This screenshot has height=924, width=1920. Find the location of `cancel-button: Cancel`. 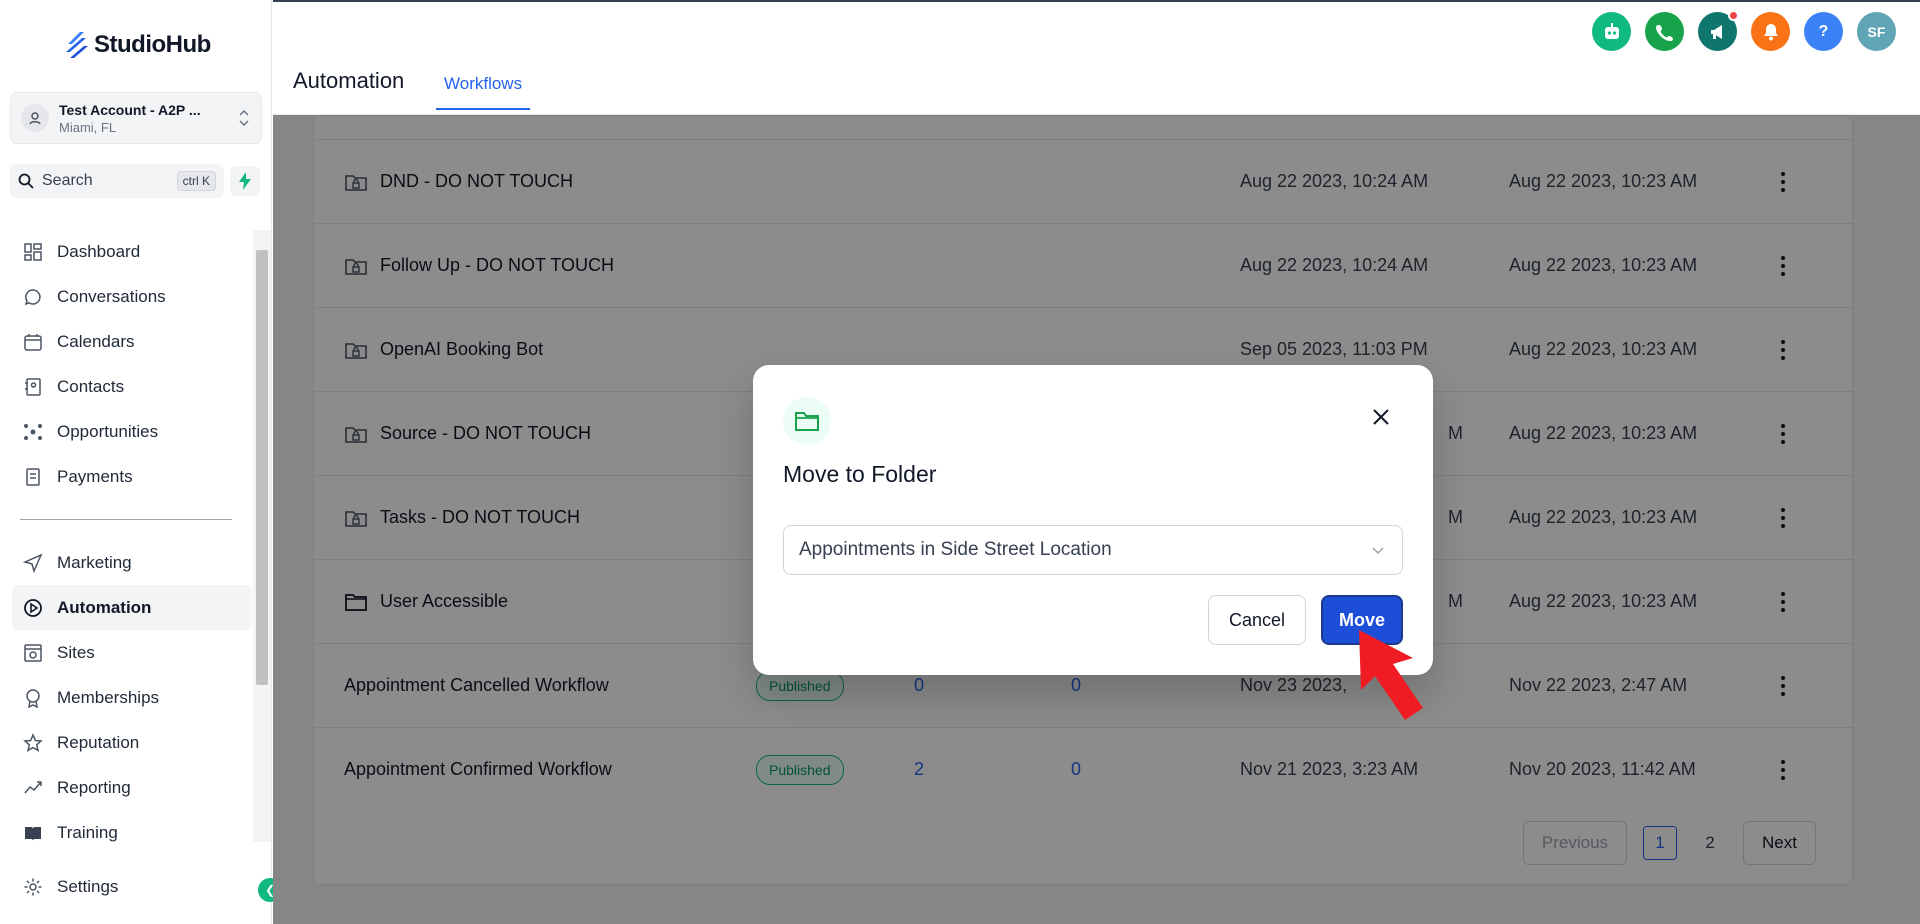

cancel-button: Cancel is located at coordinates (1257, 620).